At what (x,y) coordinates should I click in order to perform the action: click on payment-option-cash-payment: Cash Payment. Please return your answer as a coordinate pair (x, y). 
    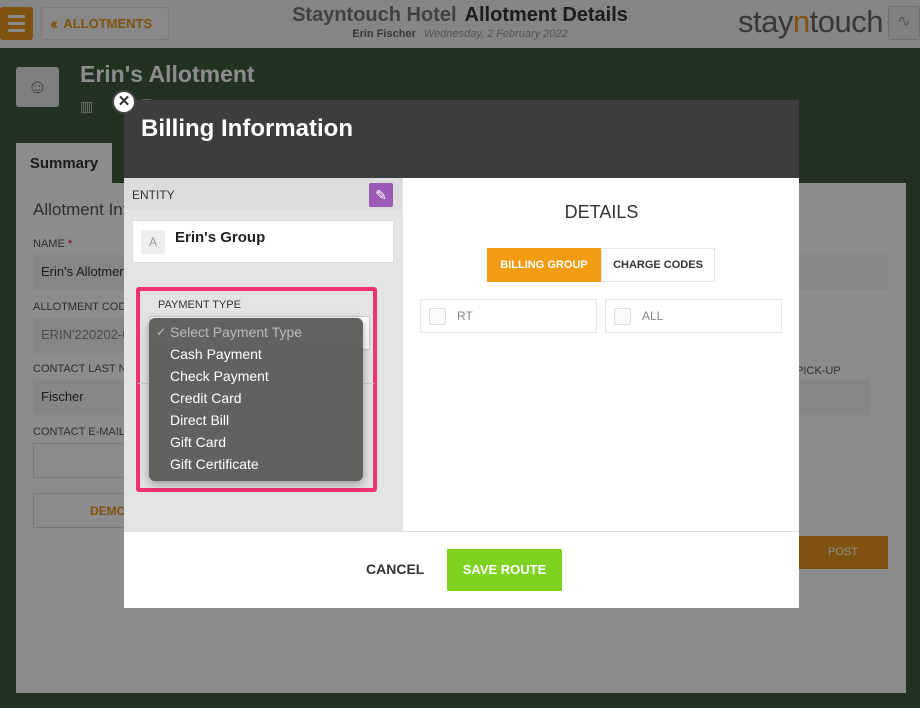
    Looking at the image, I should click on (256, 354).